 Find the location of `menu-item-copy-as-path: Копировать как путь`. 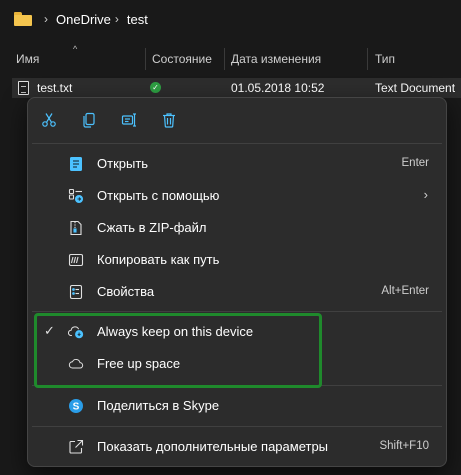

menu-item-copy-as-path: Копировать как путь is located at coordinates (237, 260).